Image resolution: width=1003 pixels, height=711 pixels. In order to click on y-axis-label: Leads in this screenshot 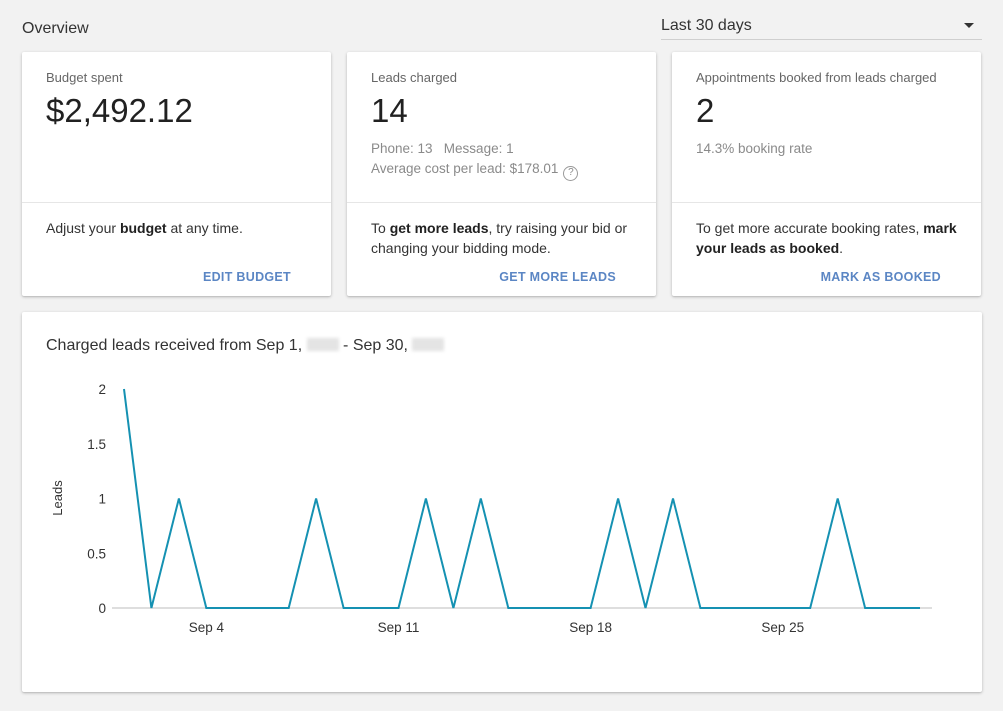, I will do `click(57, 498)`.